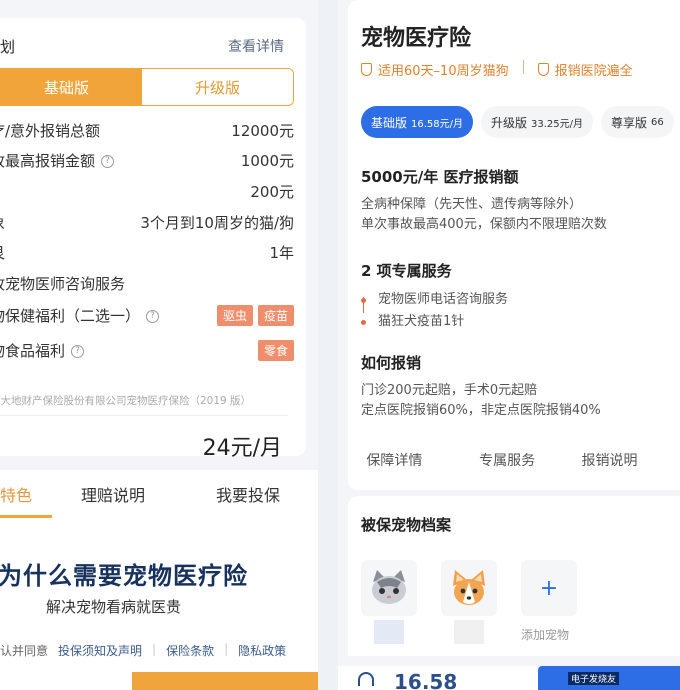 The width and height of the screenshot is (680, 690). I want to click on row-value: 1年, so click(281, 252).